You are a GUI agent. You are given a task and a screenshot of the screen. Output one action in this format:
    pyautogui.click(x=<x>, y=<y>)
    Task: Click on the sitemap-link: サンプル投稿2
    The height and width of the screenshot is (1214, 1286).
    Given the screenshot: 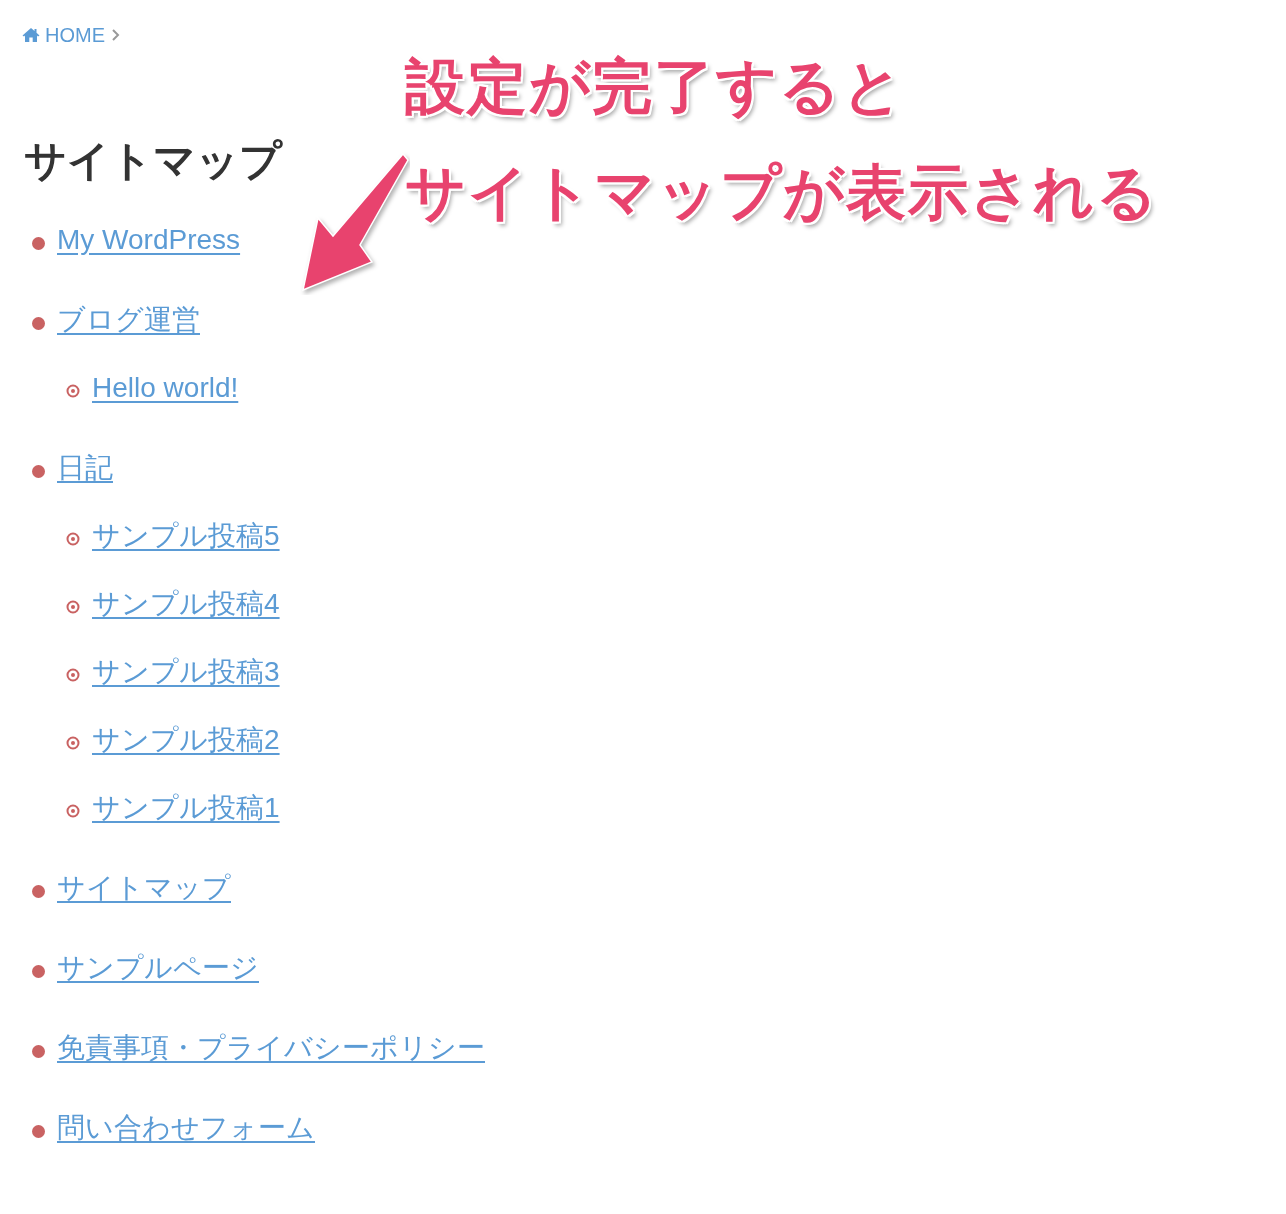 What is the action you would take?
    pyautogui.click(x=186, y=740)
    